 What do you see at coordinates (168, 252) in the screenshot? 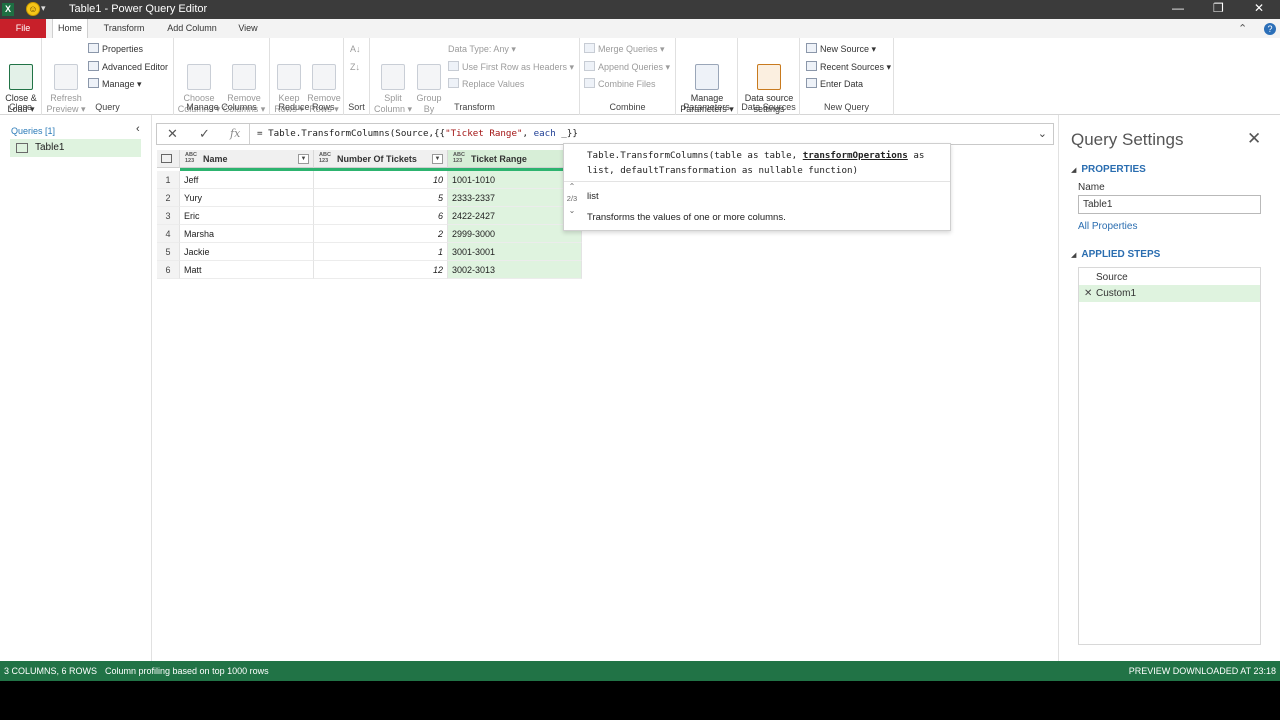
I see `row-number: 5` at bounding box center [168, 252].